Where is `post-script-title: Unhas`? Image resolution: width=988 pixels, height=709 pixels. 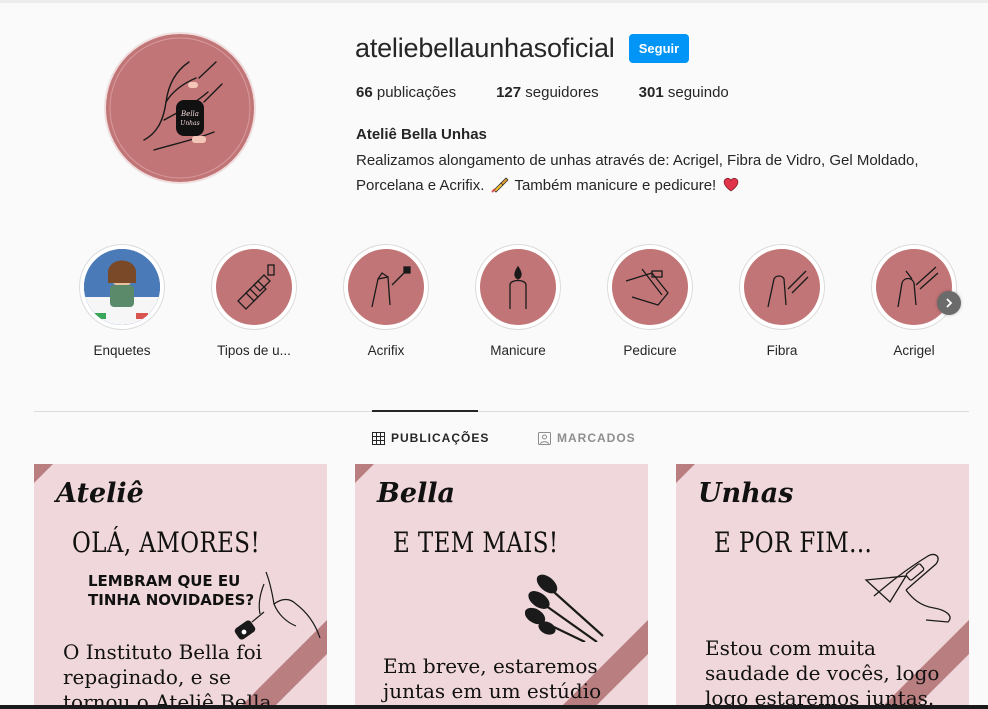 post-script-title: Unhas is located at coordinates (746, 493).